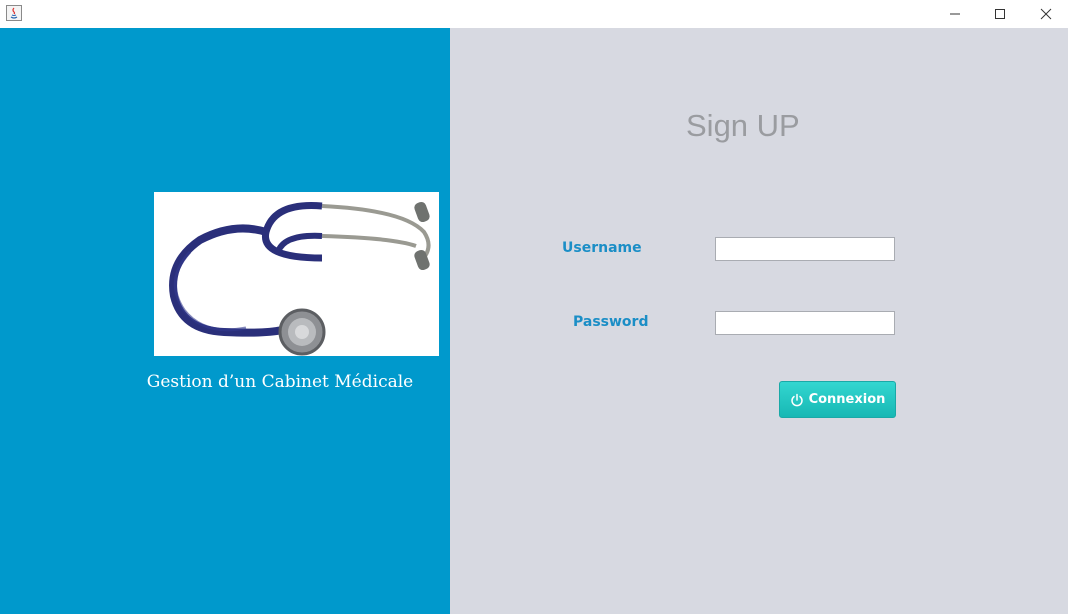  What do you see at coordinates (14, 13) in the screenshot?
I see `java-app-icon` at bounding box center [14, 13].